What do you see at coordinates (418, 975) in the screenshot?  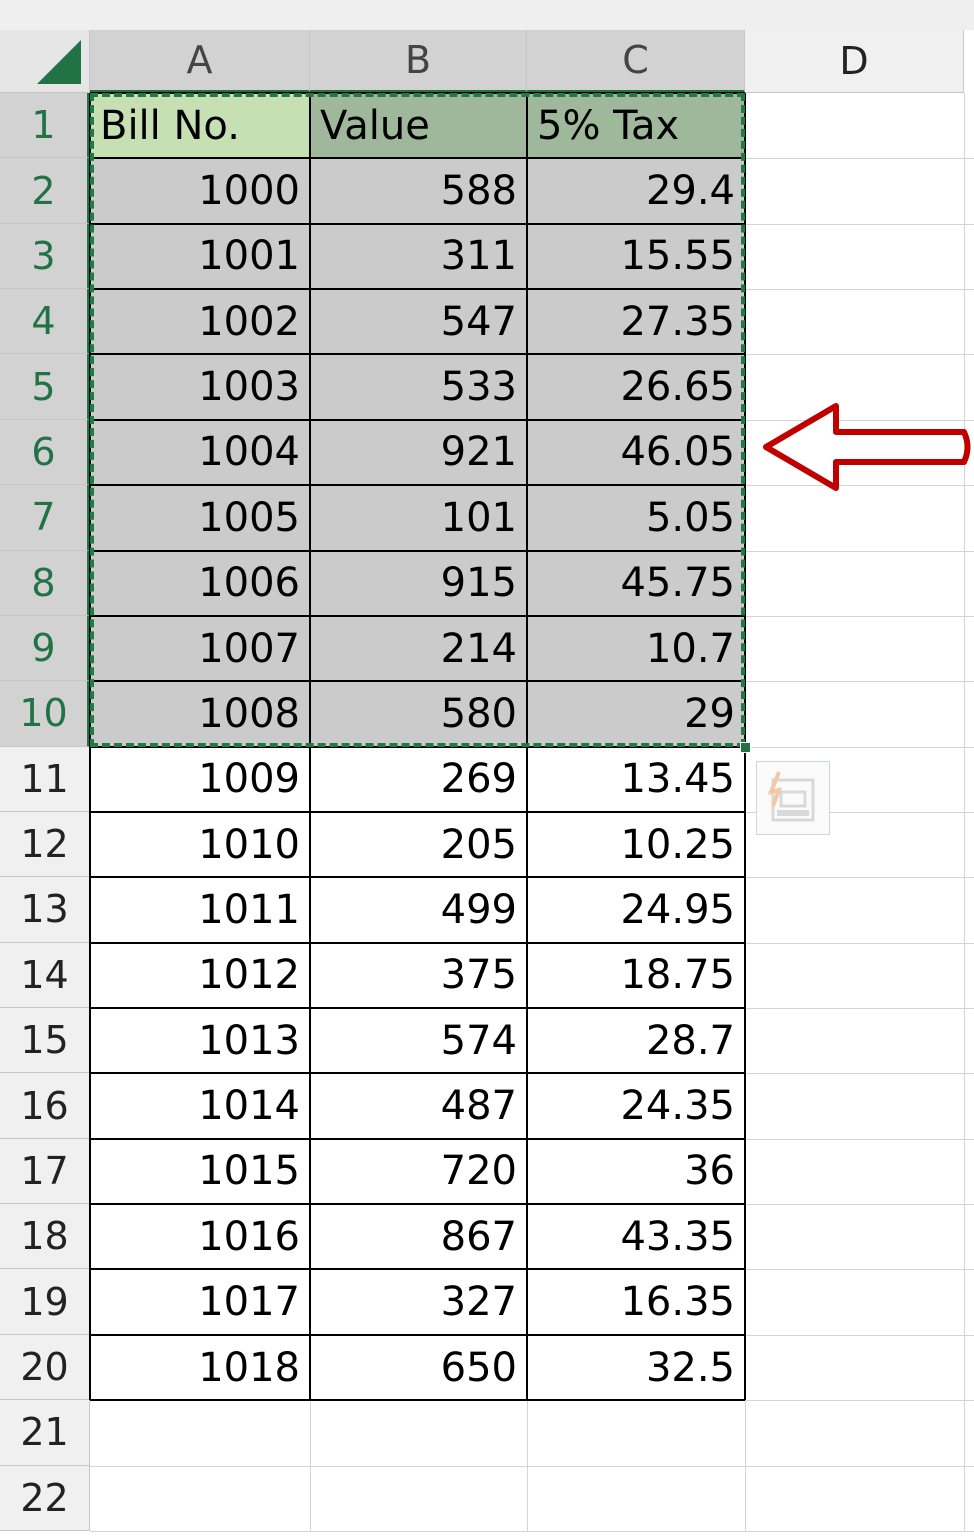 I see `cell-b14: 375` at bounding box center [418, 975].